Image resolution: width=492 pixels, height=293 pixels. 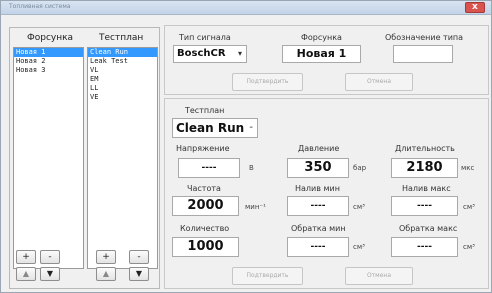 What do you see at coordinates (255, 207) in the screenshot?
I see `frequency-unit: мин⁻¹` at bounding box center [255, 207].